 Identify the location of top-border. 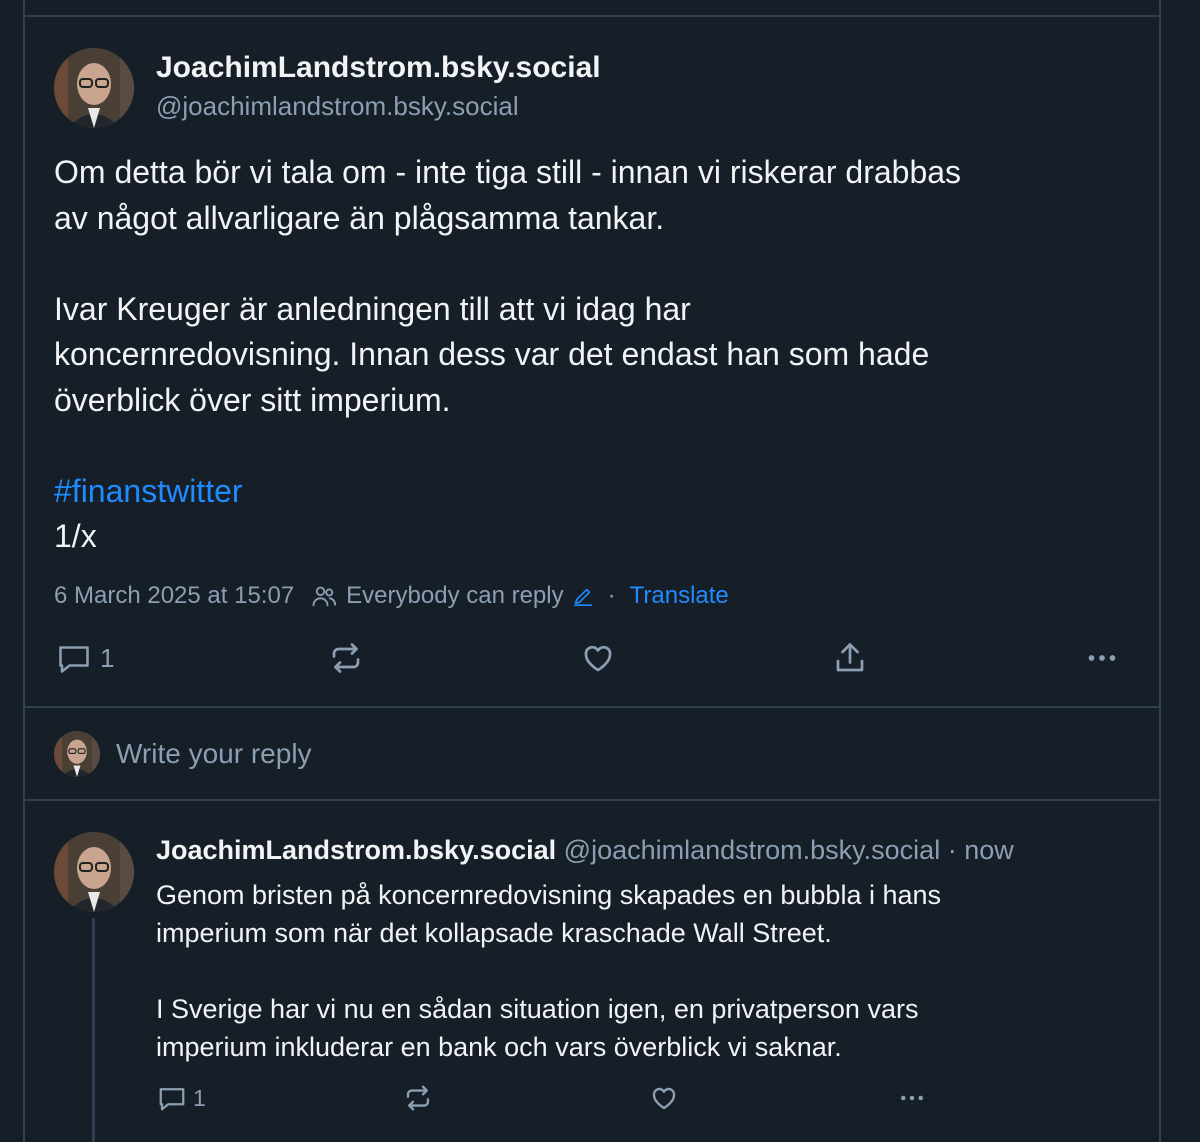
(592, 16).